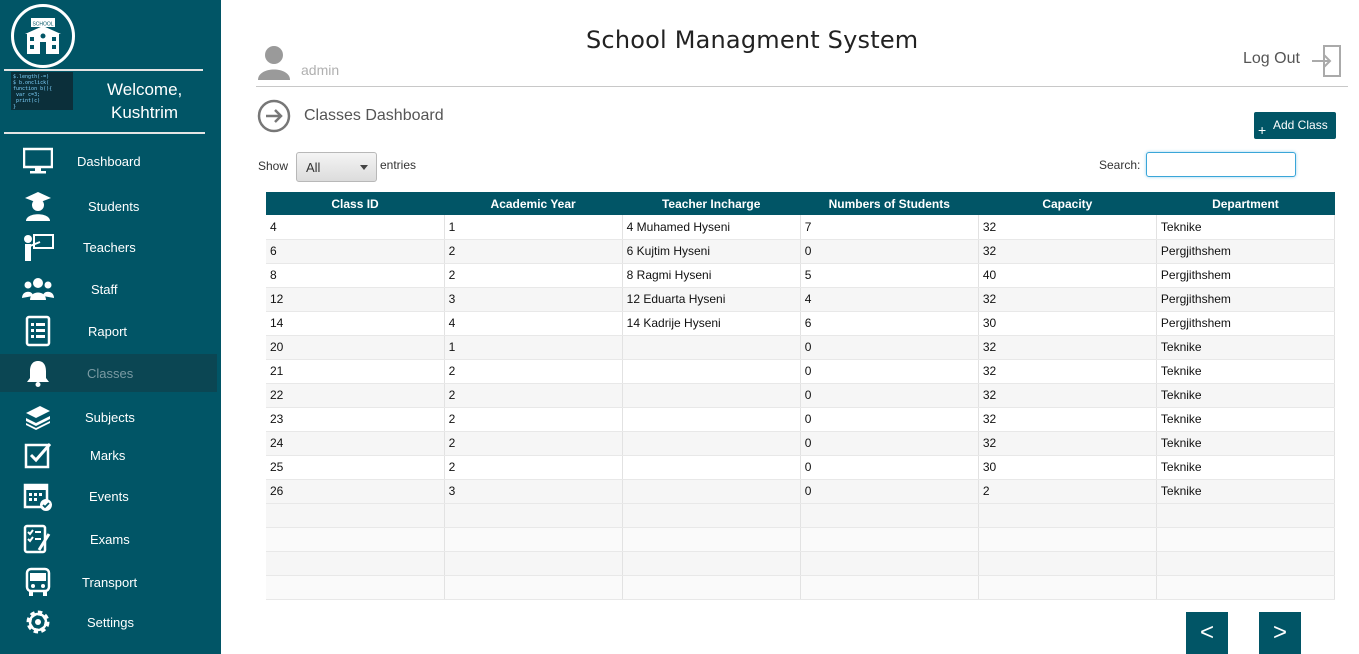 This screenshot has height=654, width=1359. I want to click on search-input, so click(1221, 164).